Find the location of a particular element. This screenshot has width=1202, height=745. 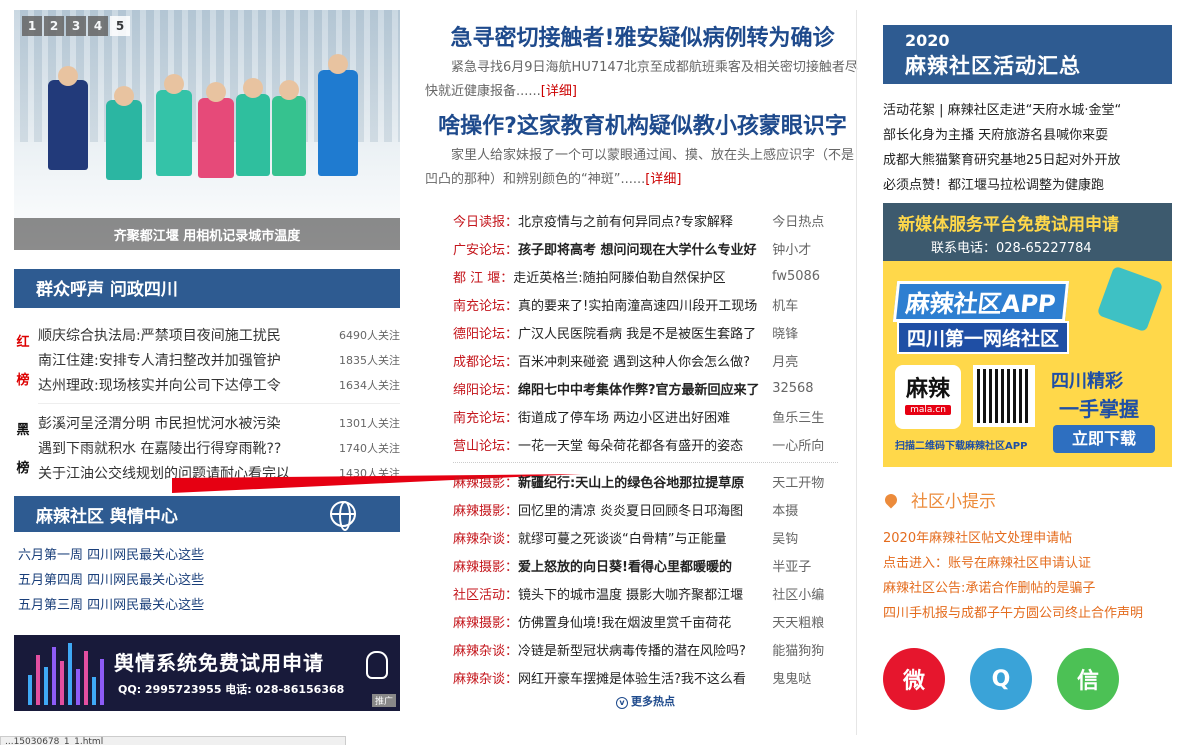

tip-link: 2020年麻辣社区帖文处理申请帖 is located at coordinates (1027, 538).